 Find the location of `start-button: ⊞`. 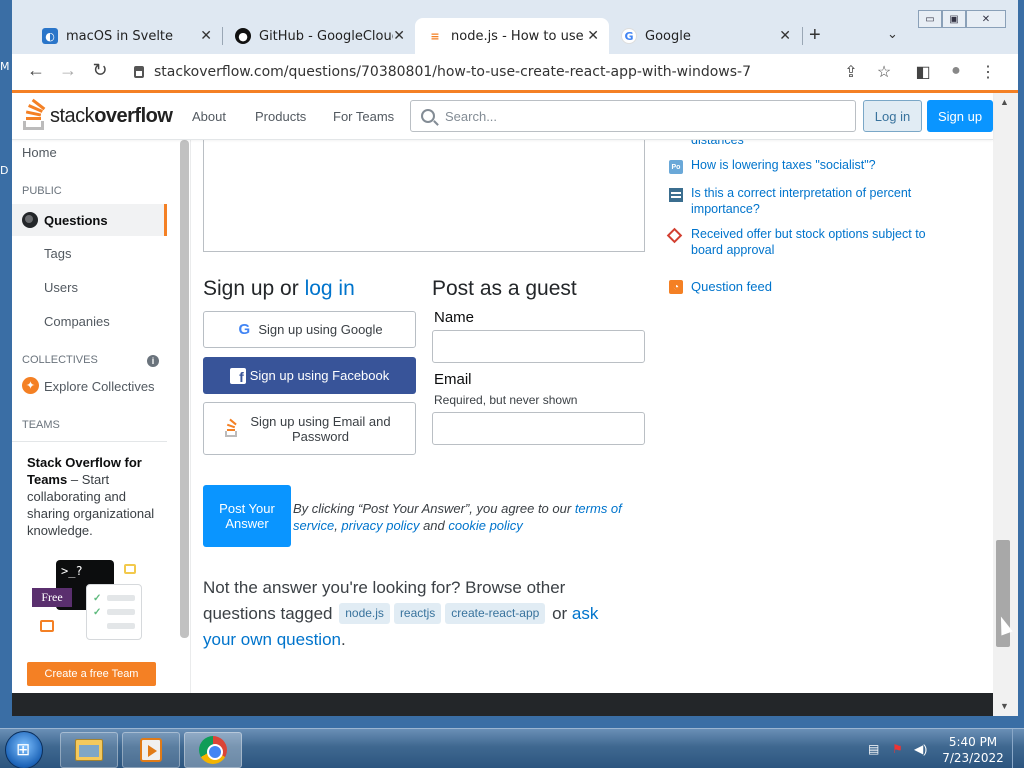

start-button: ⊞ is located at coordinates (24, 749).